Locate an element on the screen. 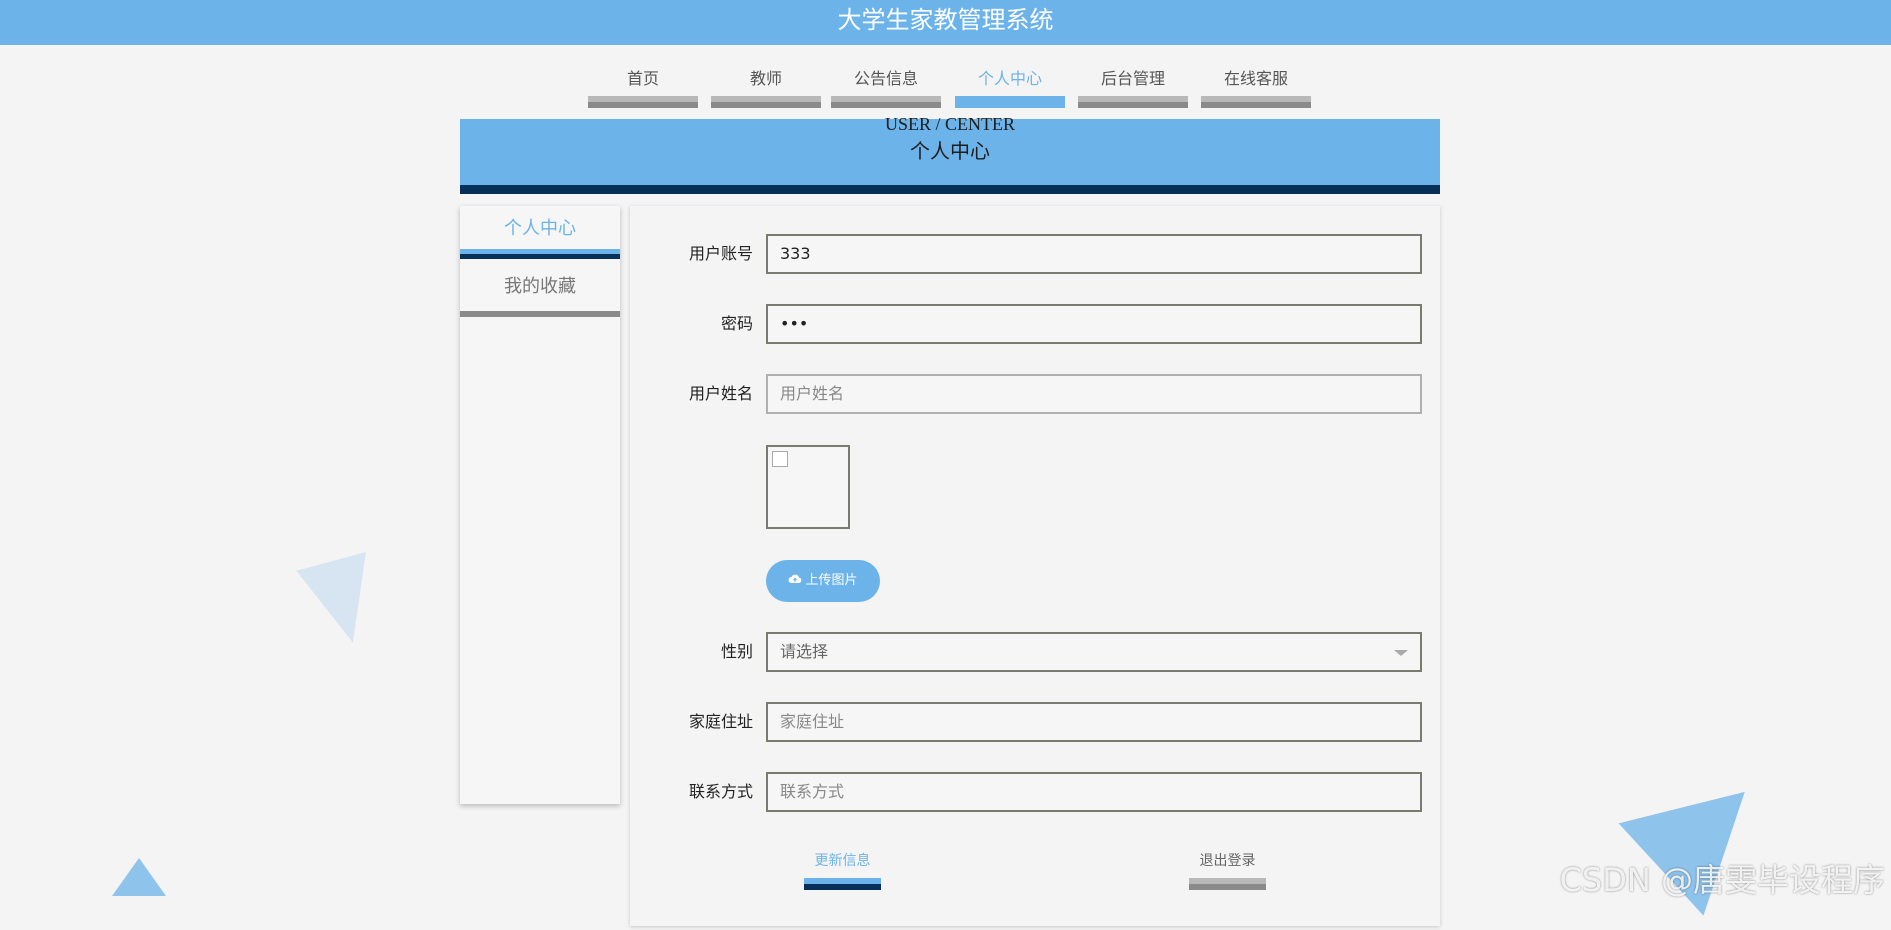 Image resolution: width=1891 pixels, height=930 pixels. sidebar: 个人中心 我的收藏 is located at coordinates (540, 505).